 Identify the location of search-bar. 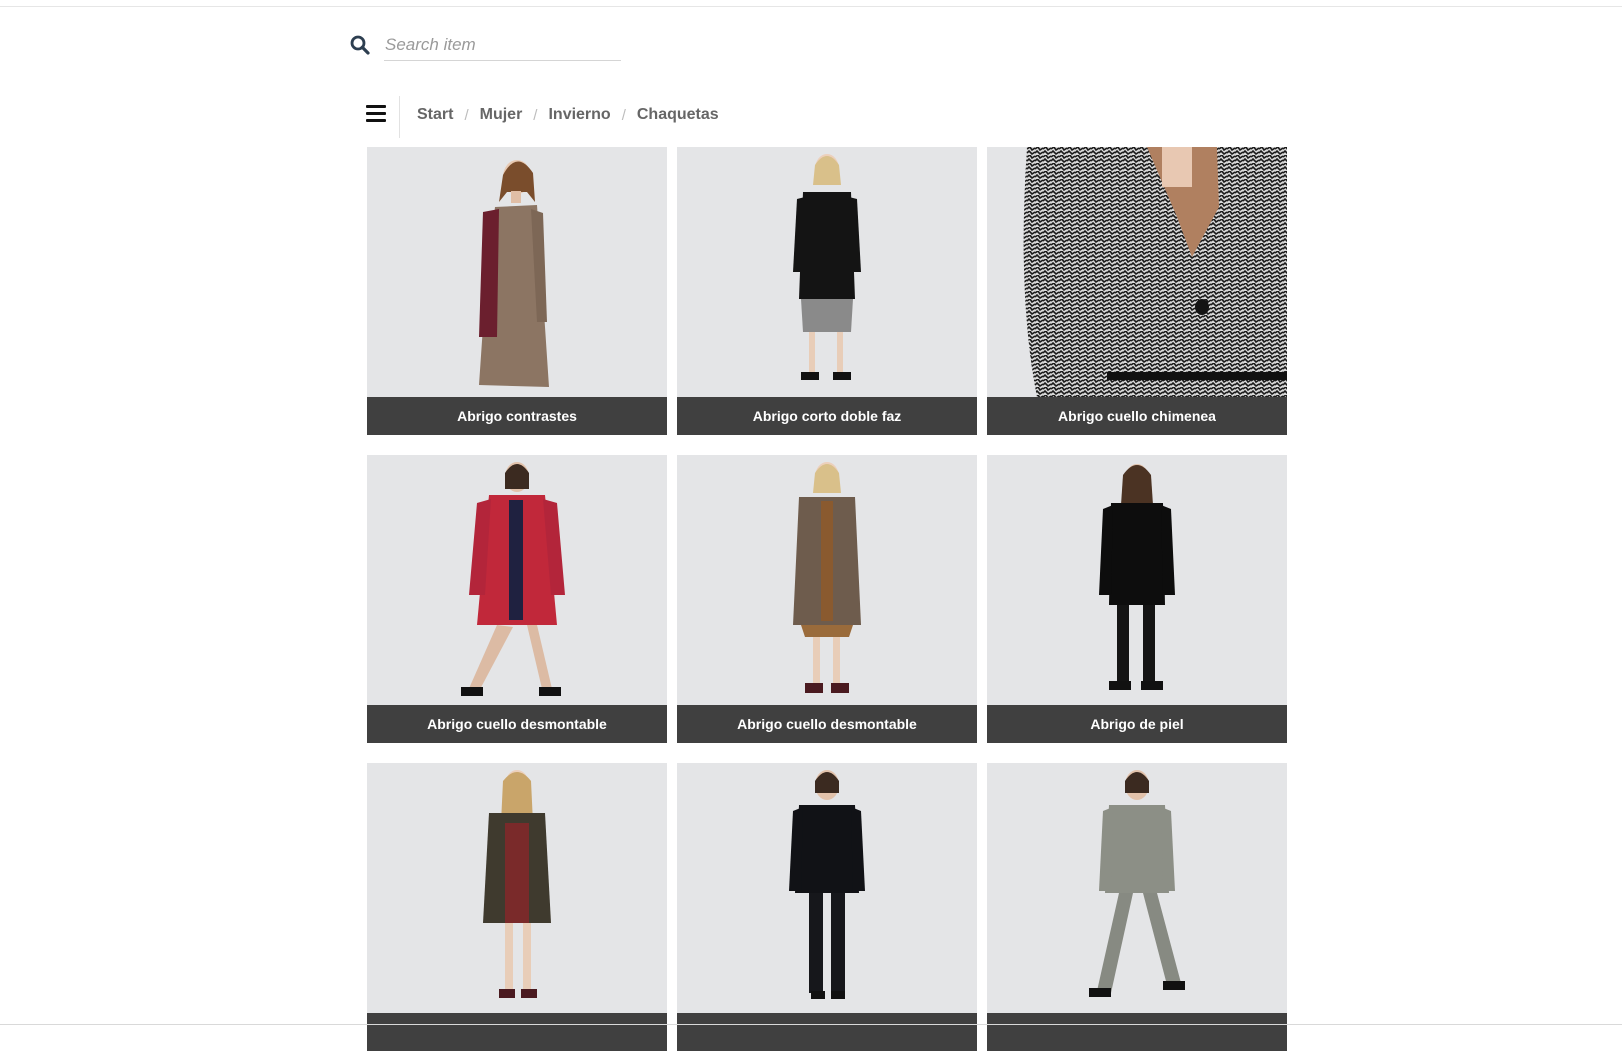
(486, 46).